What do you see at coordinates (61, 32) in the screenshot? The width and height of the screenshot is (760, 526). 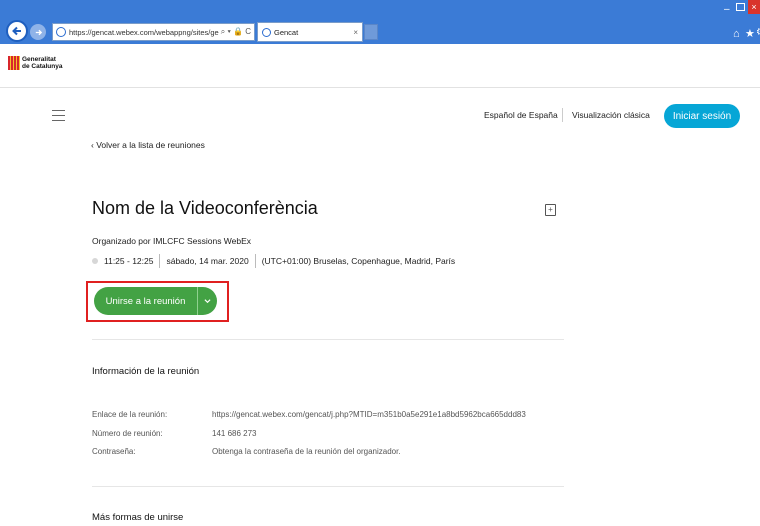 I see `site-icon` at bounding box center [61, 32].